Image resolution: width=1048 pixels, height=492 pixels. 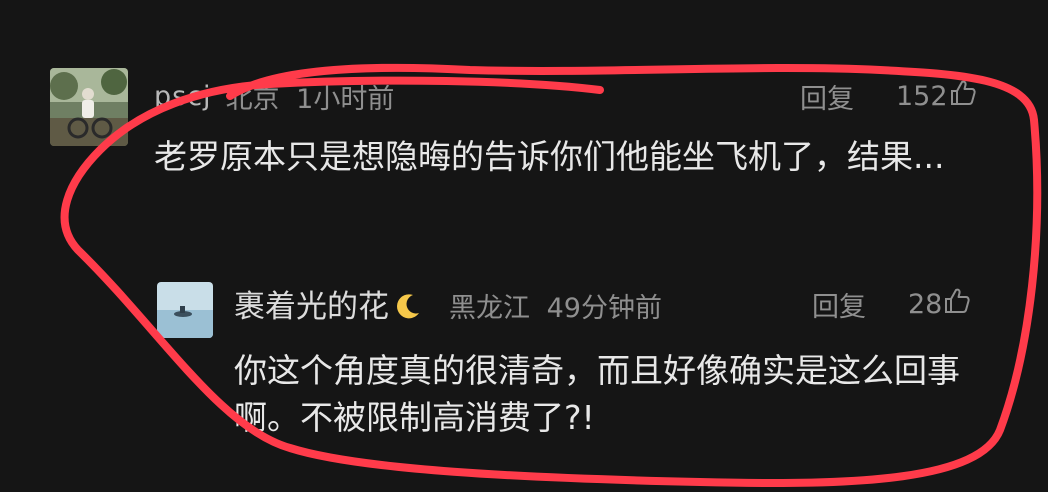 What do you see at coordinates (489, 308) in the screenshot?
I see `location-text: 黑龙江` at bounding box center [489, 308].